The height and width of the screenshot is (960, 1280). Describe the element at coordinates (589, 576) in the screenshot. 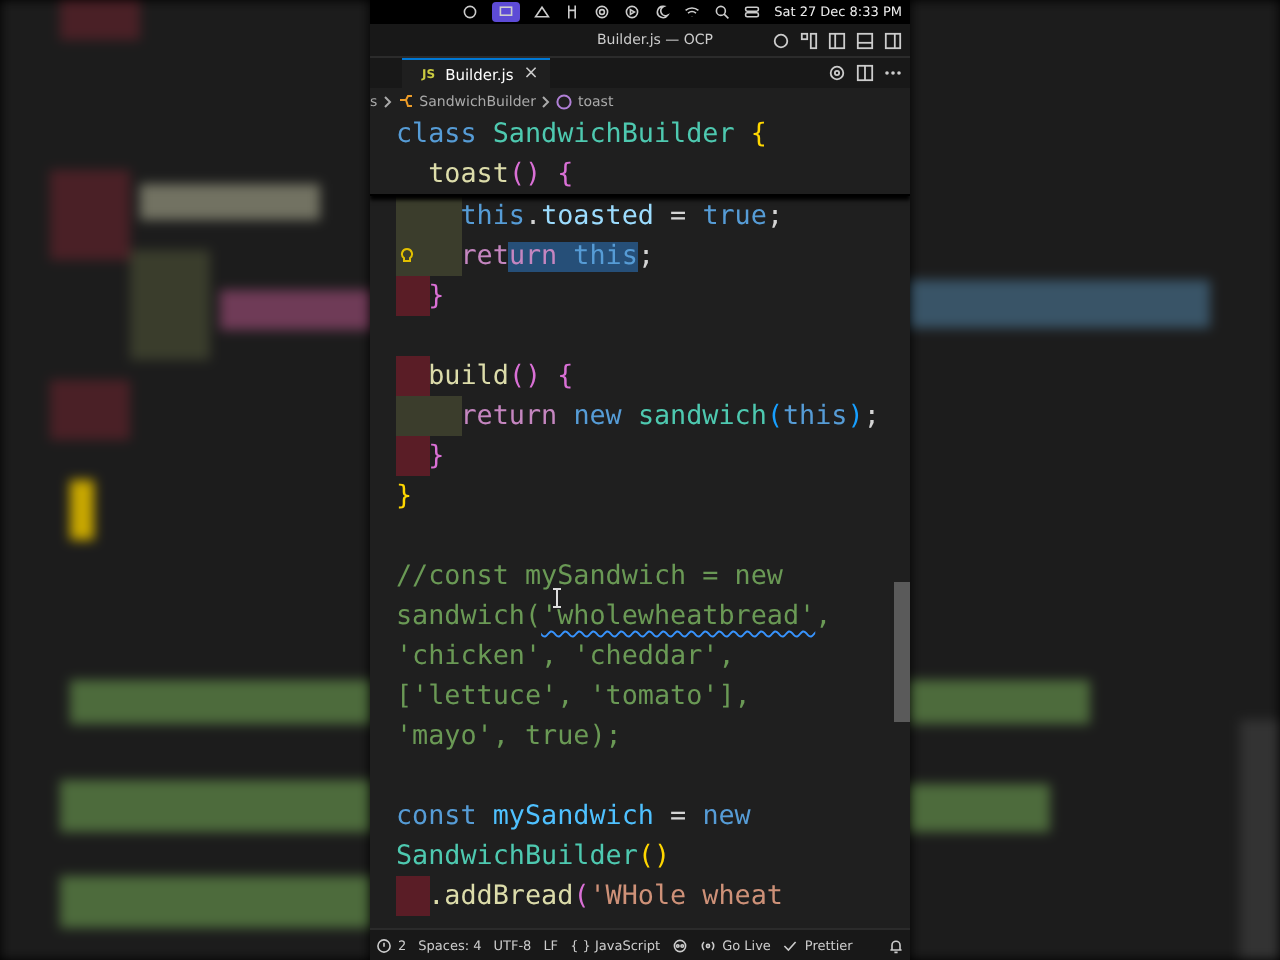

I see `code-line: //const mySandwich = new` at that location.